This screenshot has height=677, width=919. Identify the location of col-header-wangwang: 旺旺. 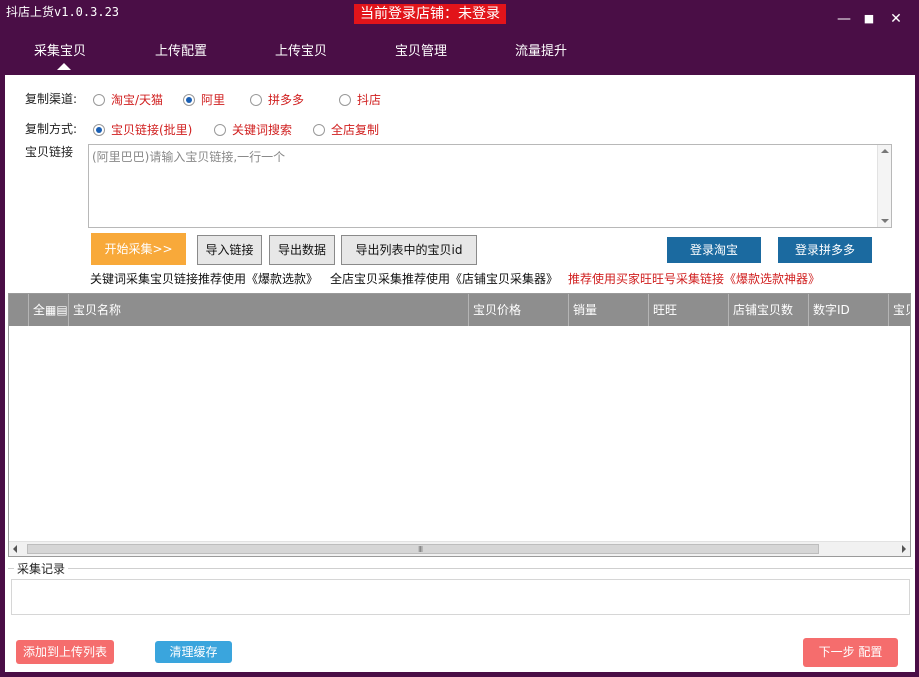
(689, 310).